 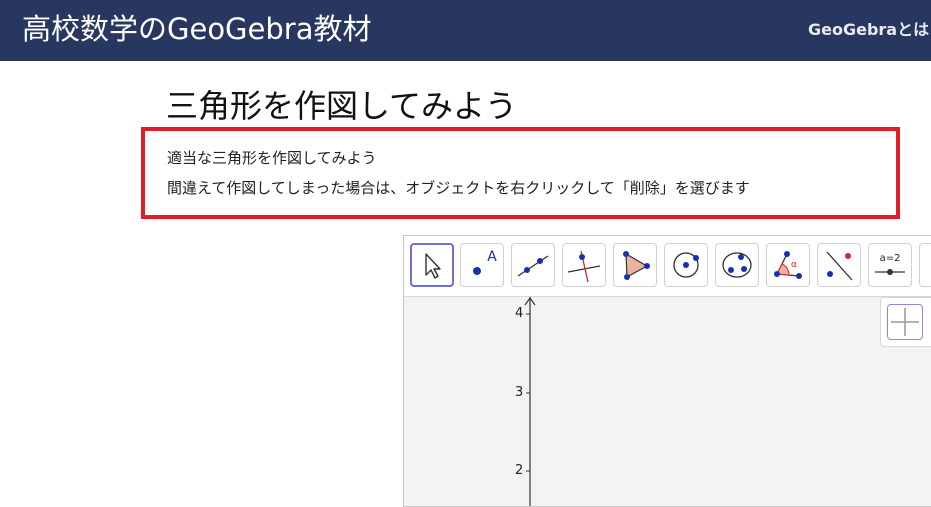 I want to click on circle-three-points-tool, so click(x=737, y=265).